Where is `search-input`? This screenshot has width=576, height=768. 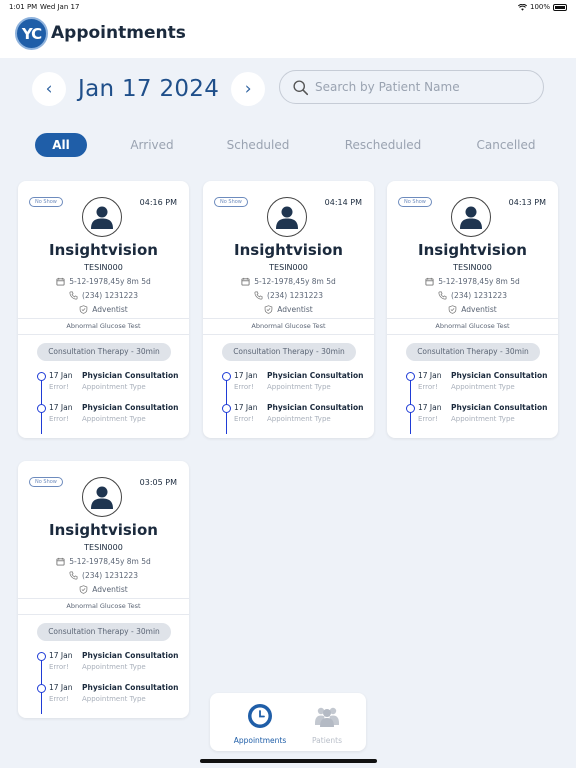 search-input is located at coordinates (415, 87).